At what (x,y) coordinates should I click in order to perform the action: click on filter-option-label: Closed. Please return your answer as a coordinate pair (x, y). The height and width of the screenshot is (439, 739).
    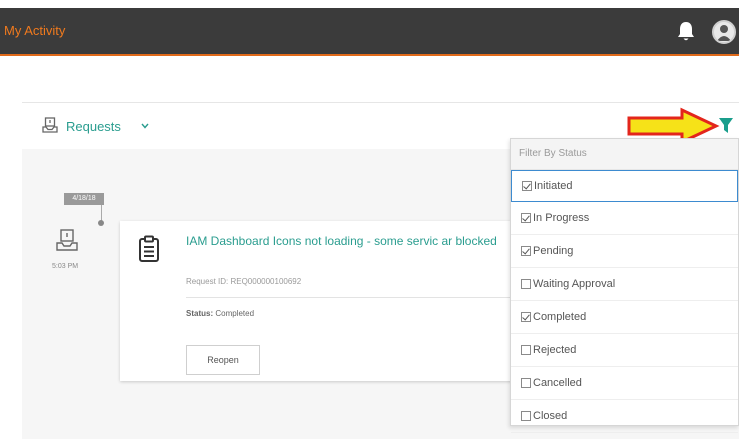
    Looking at the image, I should click on (550, 416).